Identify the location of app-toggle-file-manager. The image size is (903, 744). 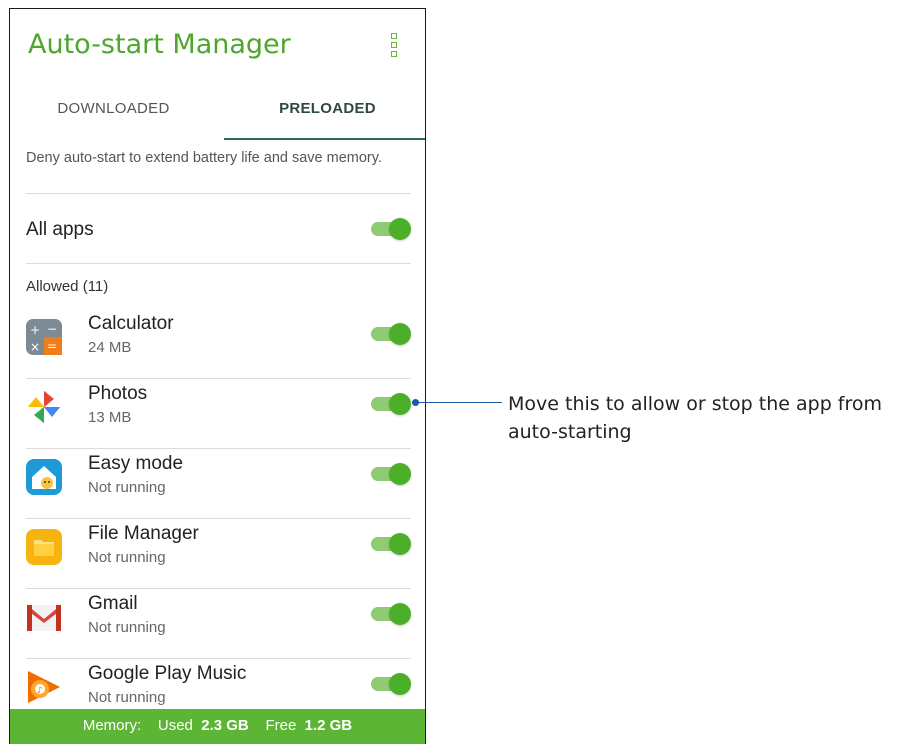
(392, 544).